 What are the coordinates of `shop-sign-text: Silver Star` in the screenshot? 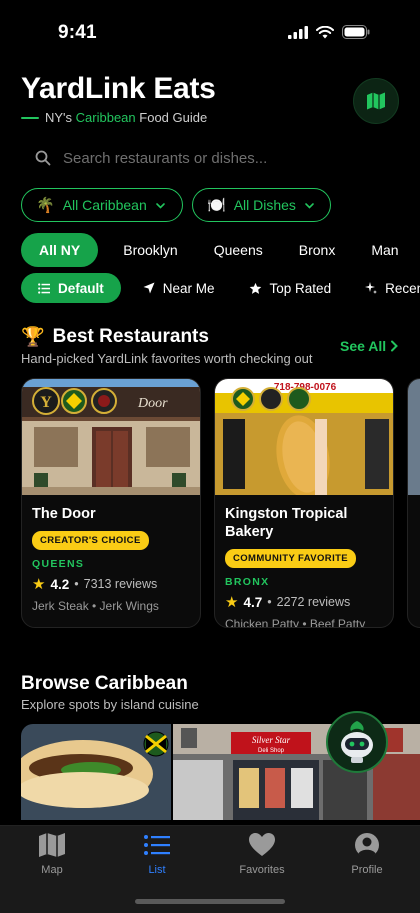 It's located at (271, 740).